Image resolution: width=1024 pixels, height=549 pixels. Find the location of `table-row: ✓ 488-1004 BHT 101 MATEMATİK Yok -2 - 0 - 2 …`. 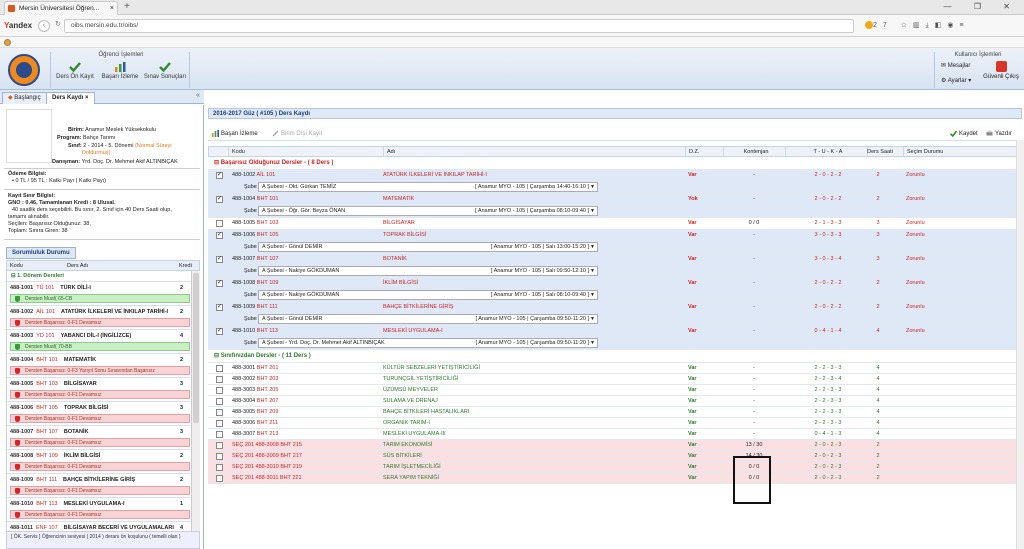

table-row: ✓ 488-1004 BHT 101 MATEMATİK Yok -2 - 0 - 2 … is located at coordinates (615, 206).